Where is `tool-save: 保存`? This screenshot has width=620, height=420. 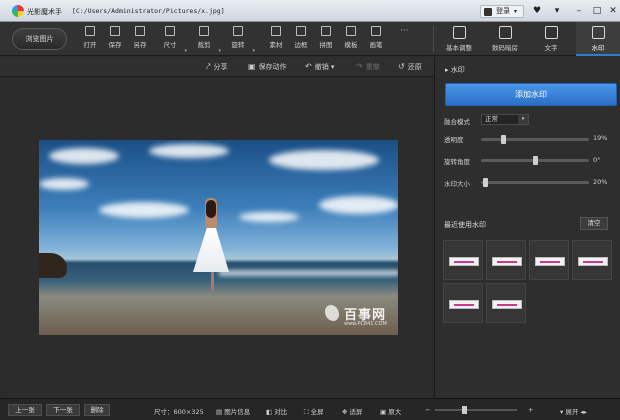
tool-save: 保存 is located at coordinates (115, 40).